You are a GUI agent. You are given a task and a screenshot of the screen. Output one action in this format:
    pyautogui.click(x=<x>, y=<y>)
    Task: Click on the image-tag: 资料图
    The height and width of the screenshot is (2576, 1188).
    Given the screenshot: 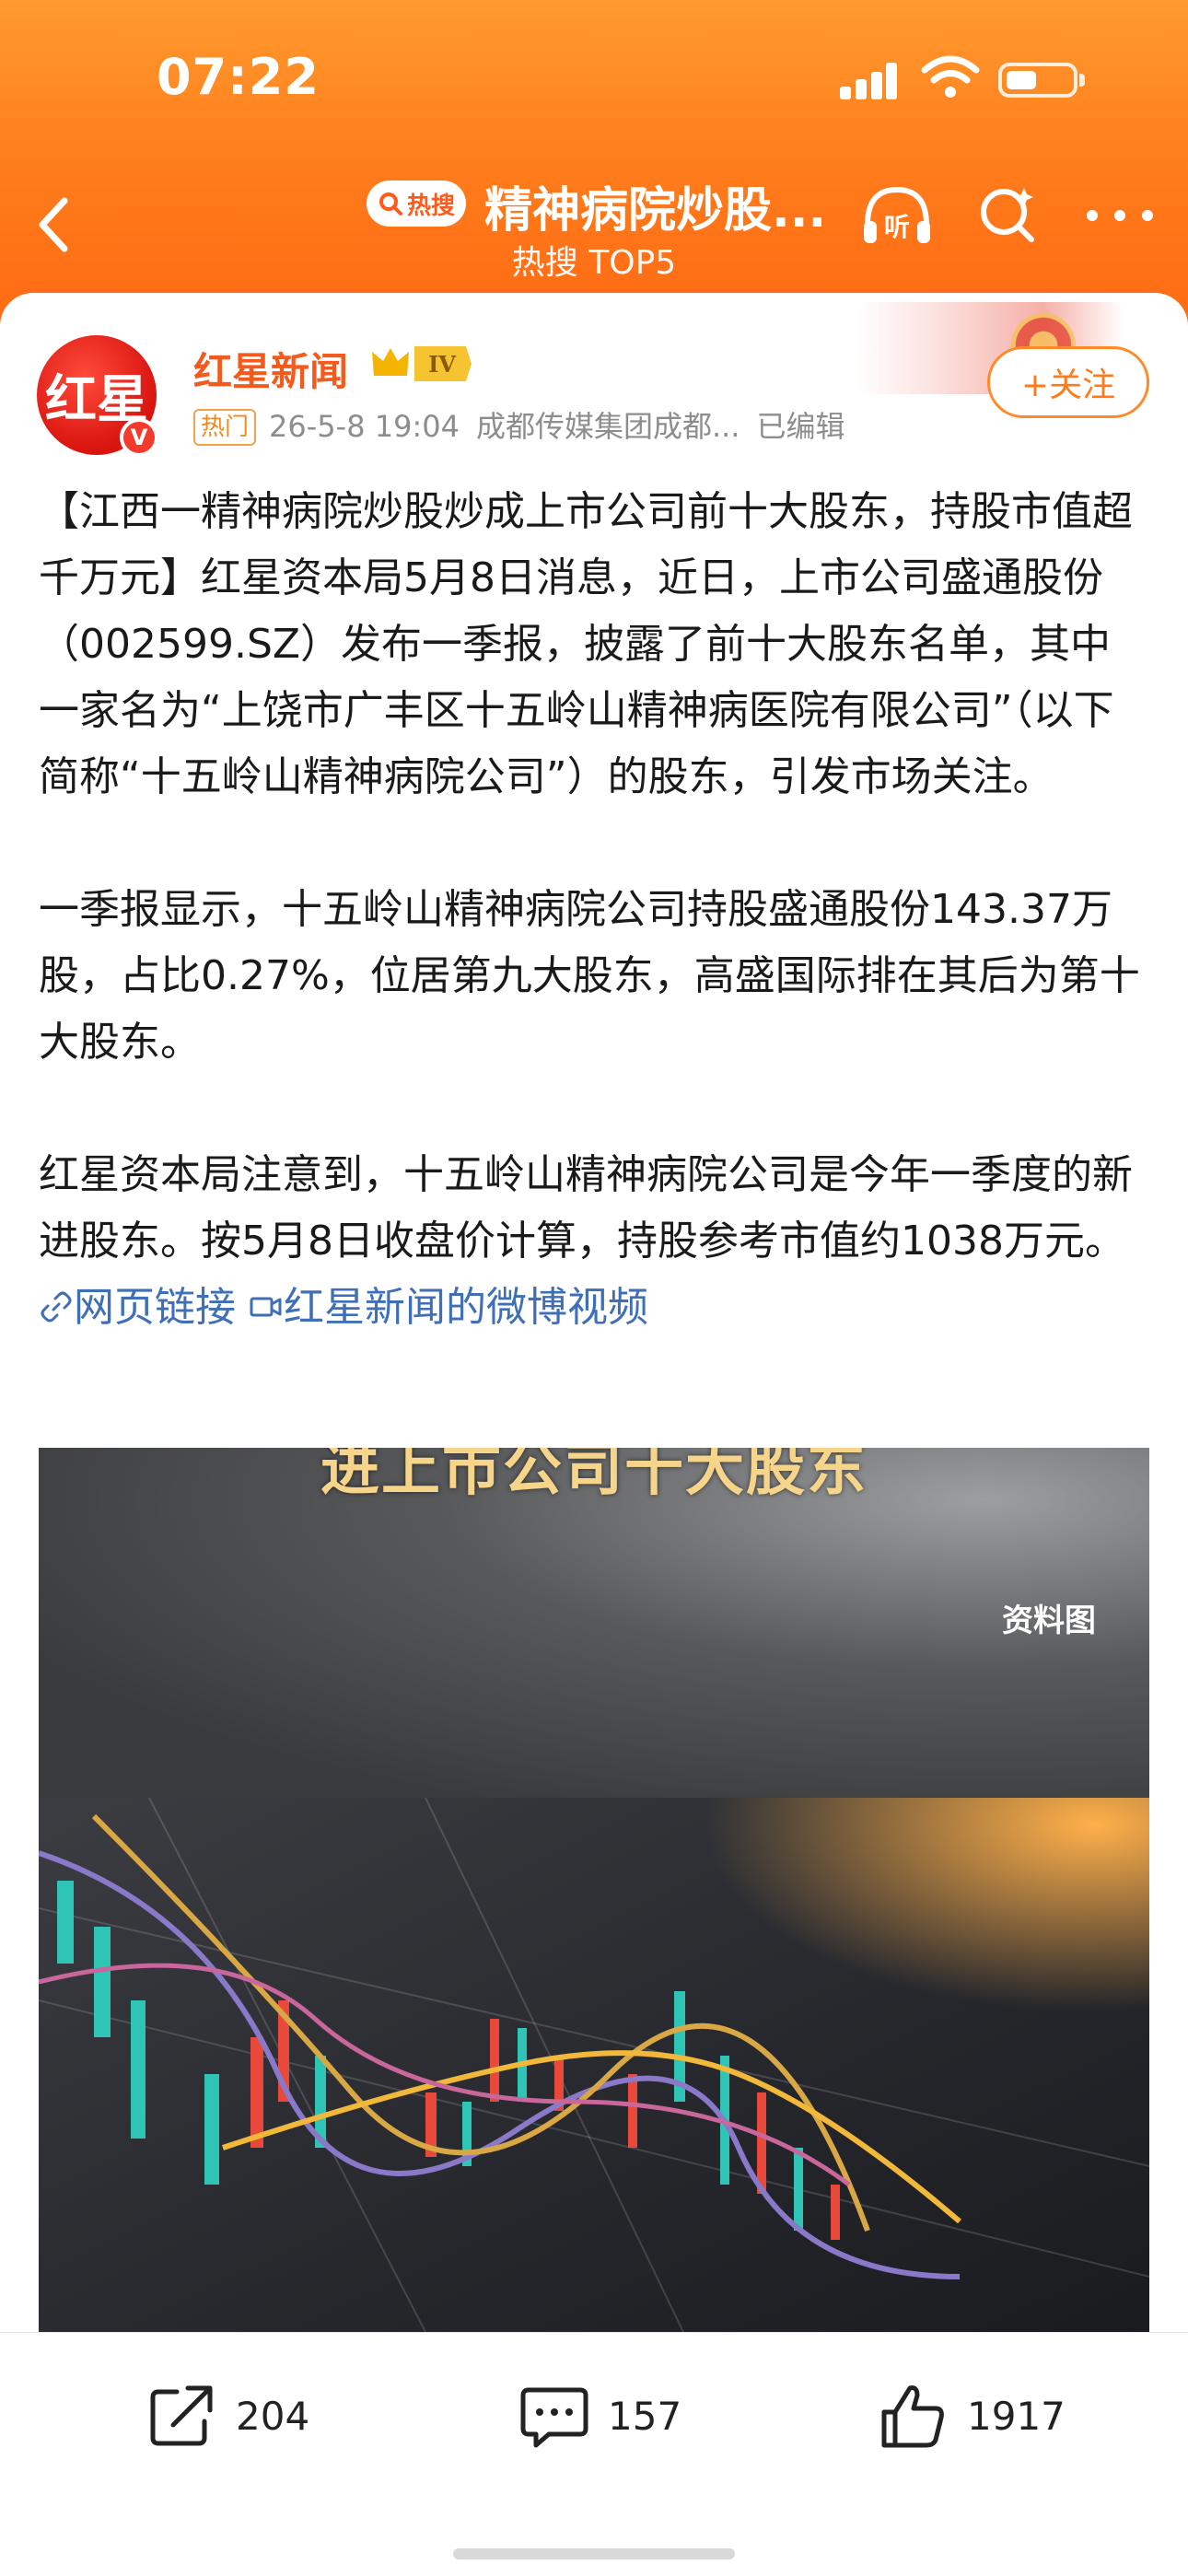 What is the action you would take?
    pyautogui.click(x=1049, y=1621)
    